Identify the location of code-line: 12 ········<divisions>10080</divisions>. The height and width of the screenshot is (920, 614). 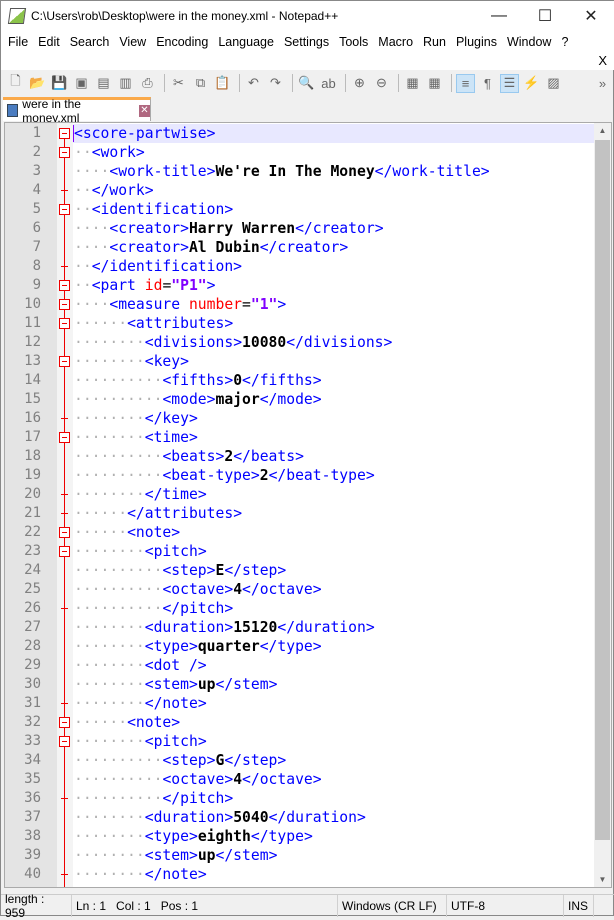
(300, 342).